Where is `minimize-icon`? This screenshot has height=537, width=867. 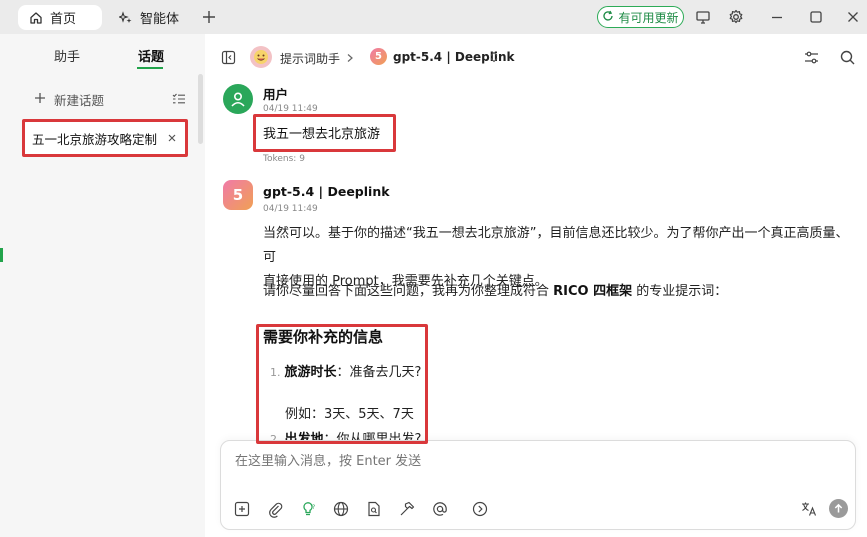
minimize-icon is located at coordinates (777, 17).